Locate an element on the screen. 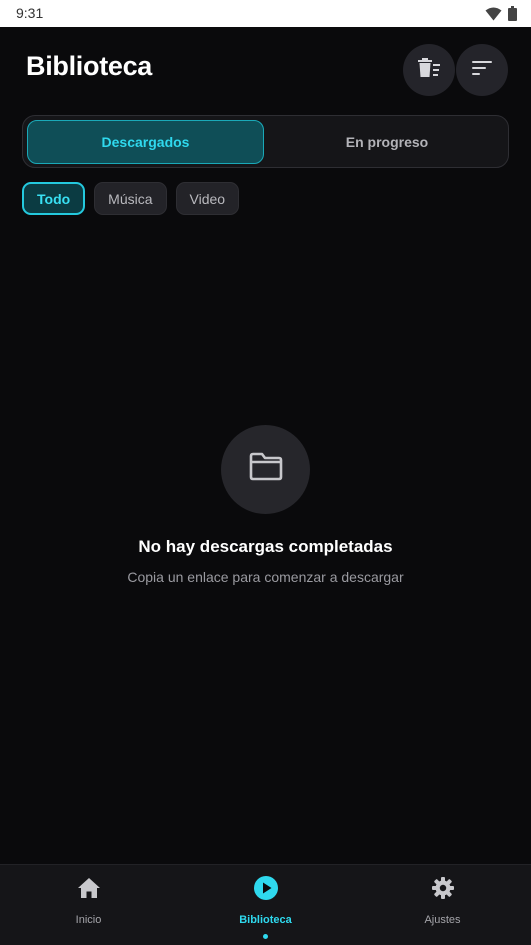  delete-list-icon is located at coordinates (429, 70).